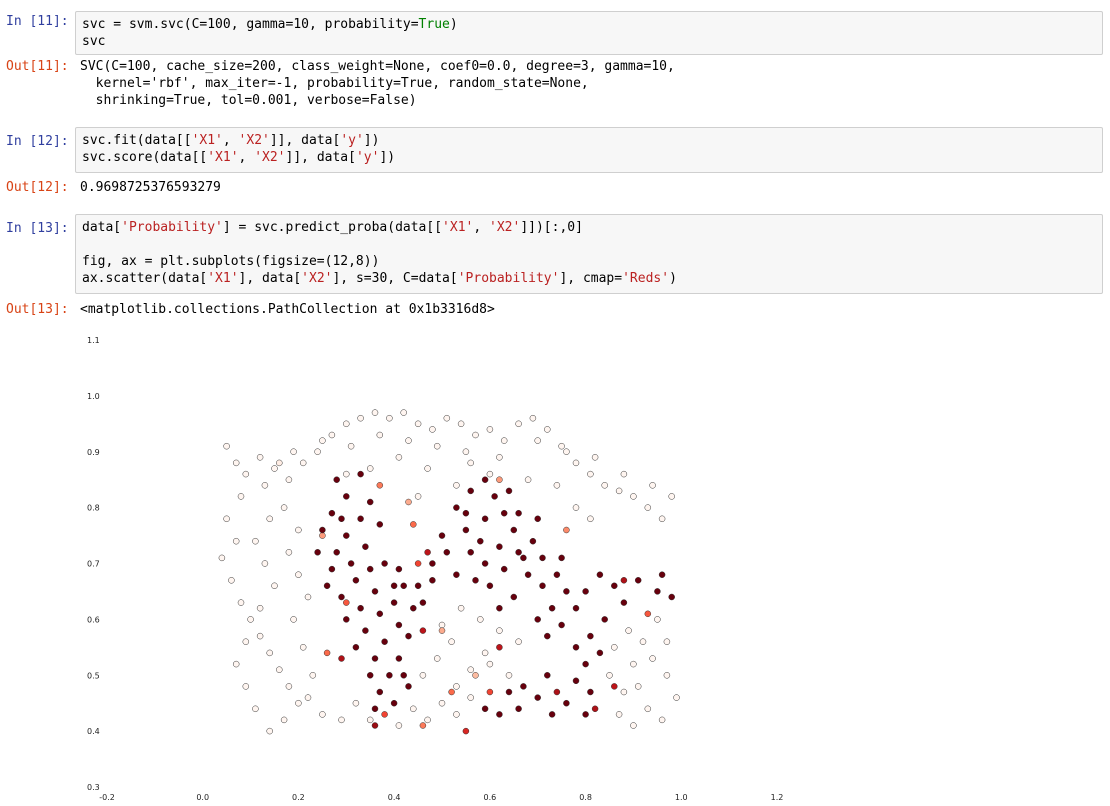 The width and height of the screenshot is (1110, 806). What do you see at coordinates (37, 309) in the screenshot?
I see `out-prompt: Out[13]:` at bounding box center [37, 309].